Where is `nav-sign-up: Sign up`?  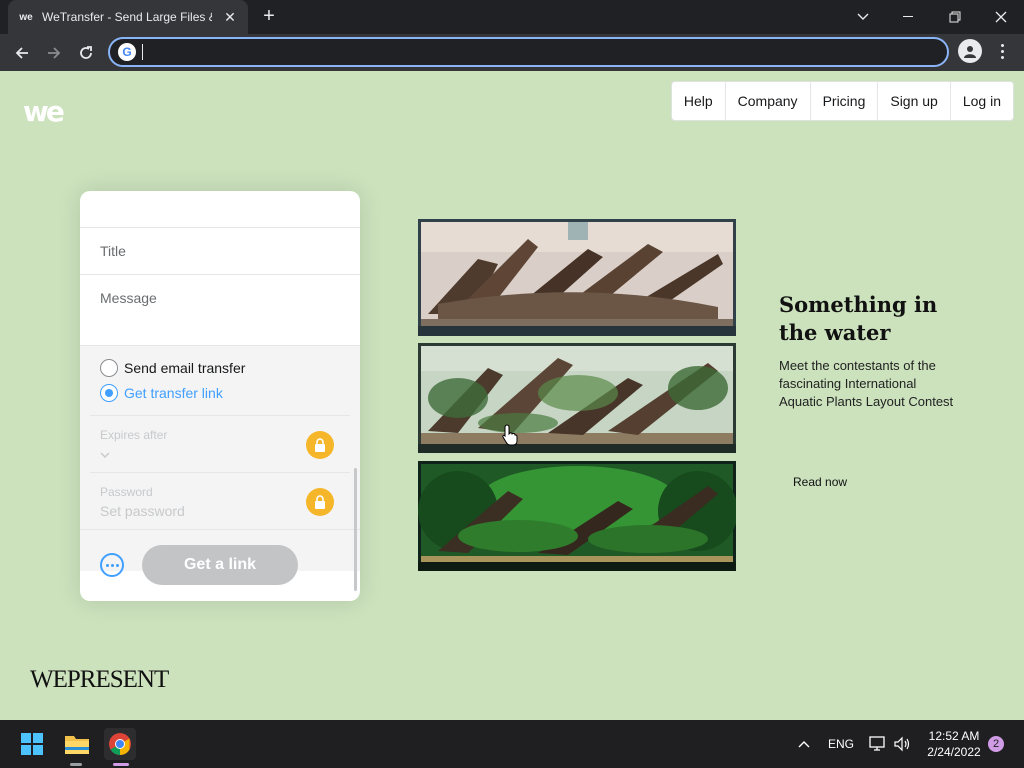 nav-sign-up: Sign up is located at coordinates (914, 101).